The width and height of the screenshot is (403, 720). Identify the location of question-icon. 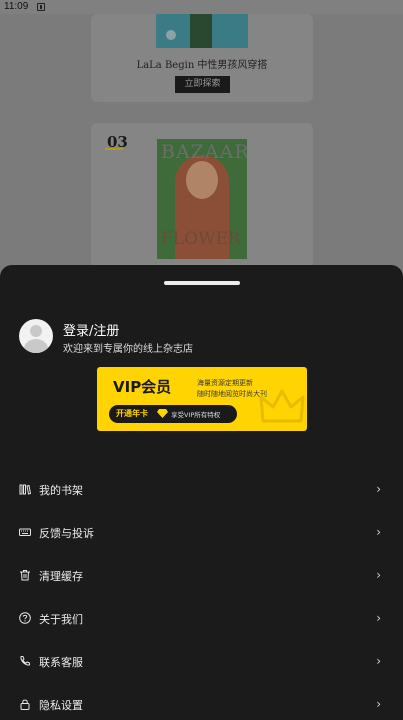
(25, 618).